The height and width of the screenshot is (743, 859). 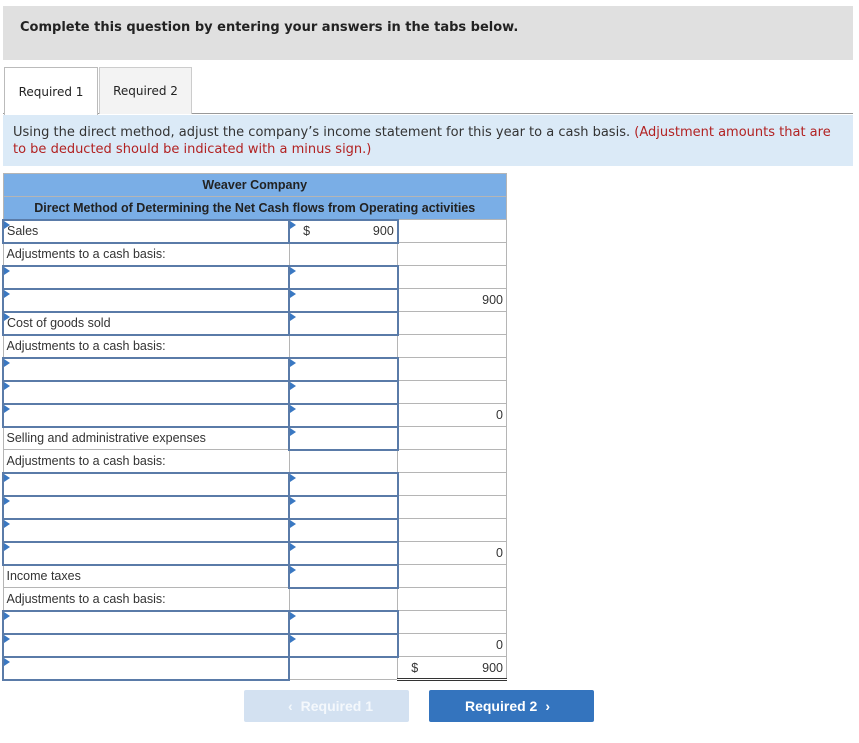 What do you see at coordinates (326, 706) in the screenshot?
I see `prev-required-button: ‹ Required 1` at bounding box center [326, 706].